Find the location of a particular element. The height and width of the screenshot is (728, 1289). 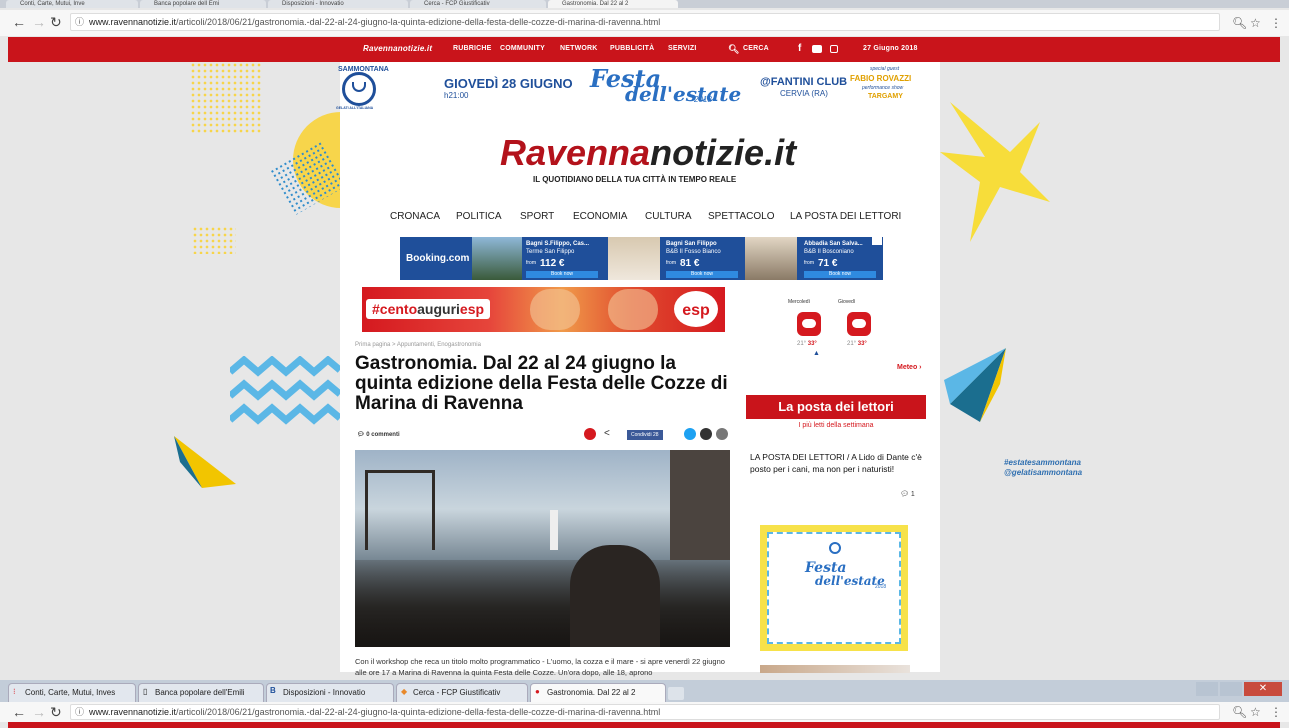

nav-community: COMMUNITY is located at coordinates (522, 48).